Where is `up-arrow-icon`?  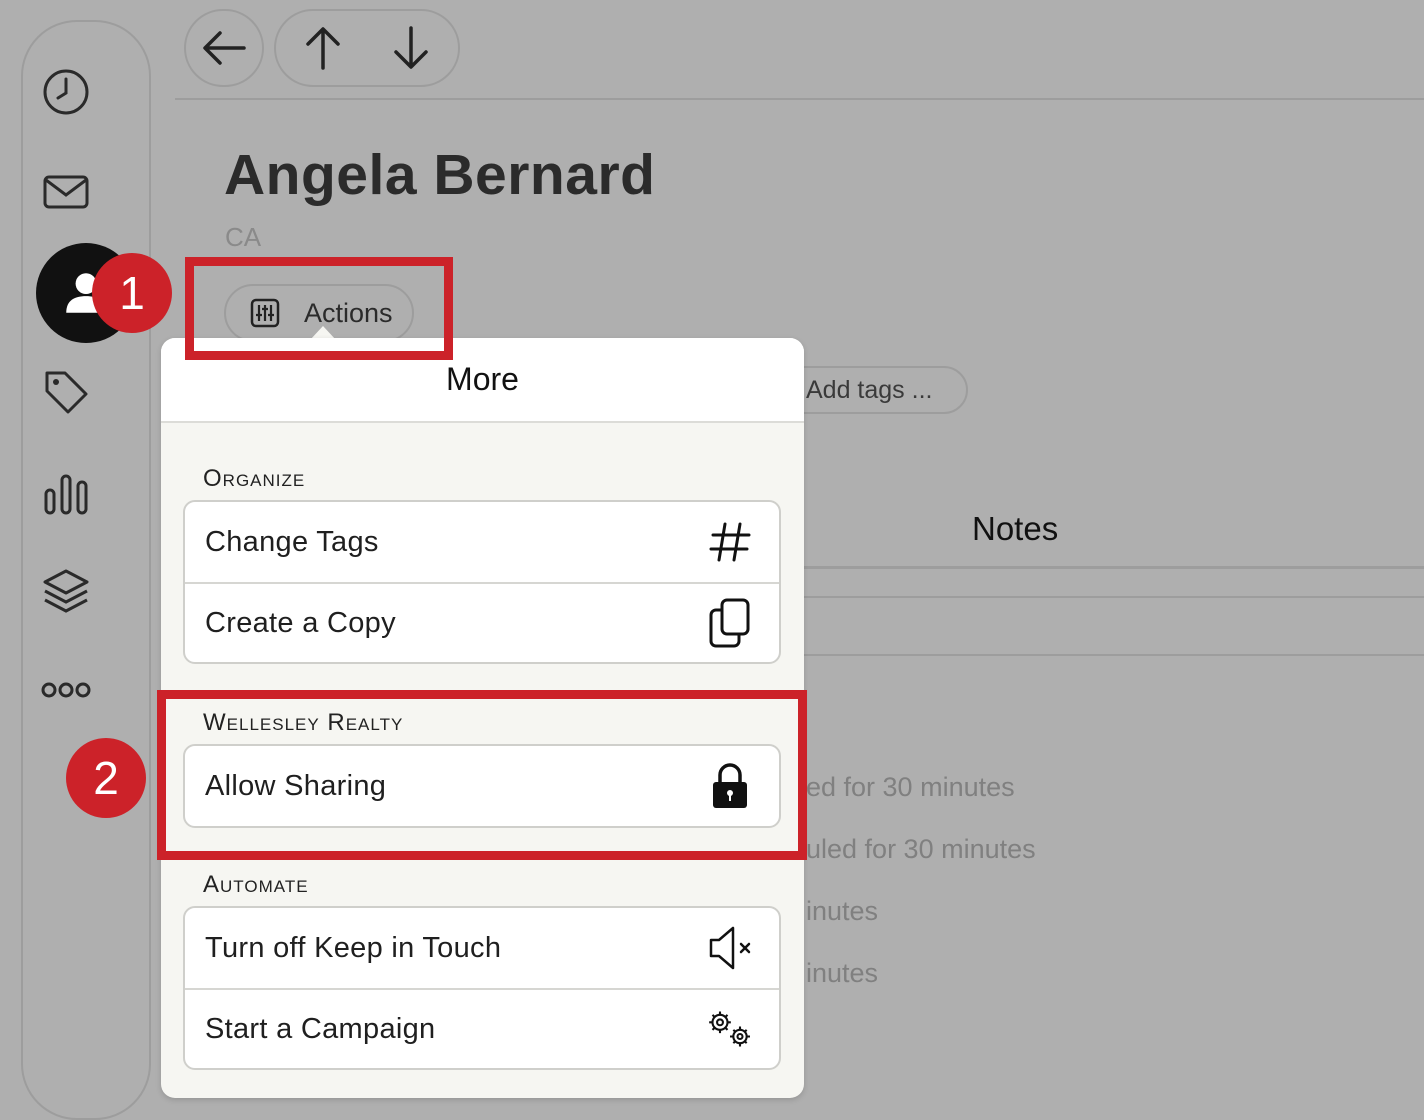
up-arrow-icon is located at coordinates (323, 48).